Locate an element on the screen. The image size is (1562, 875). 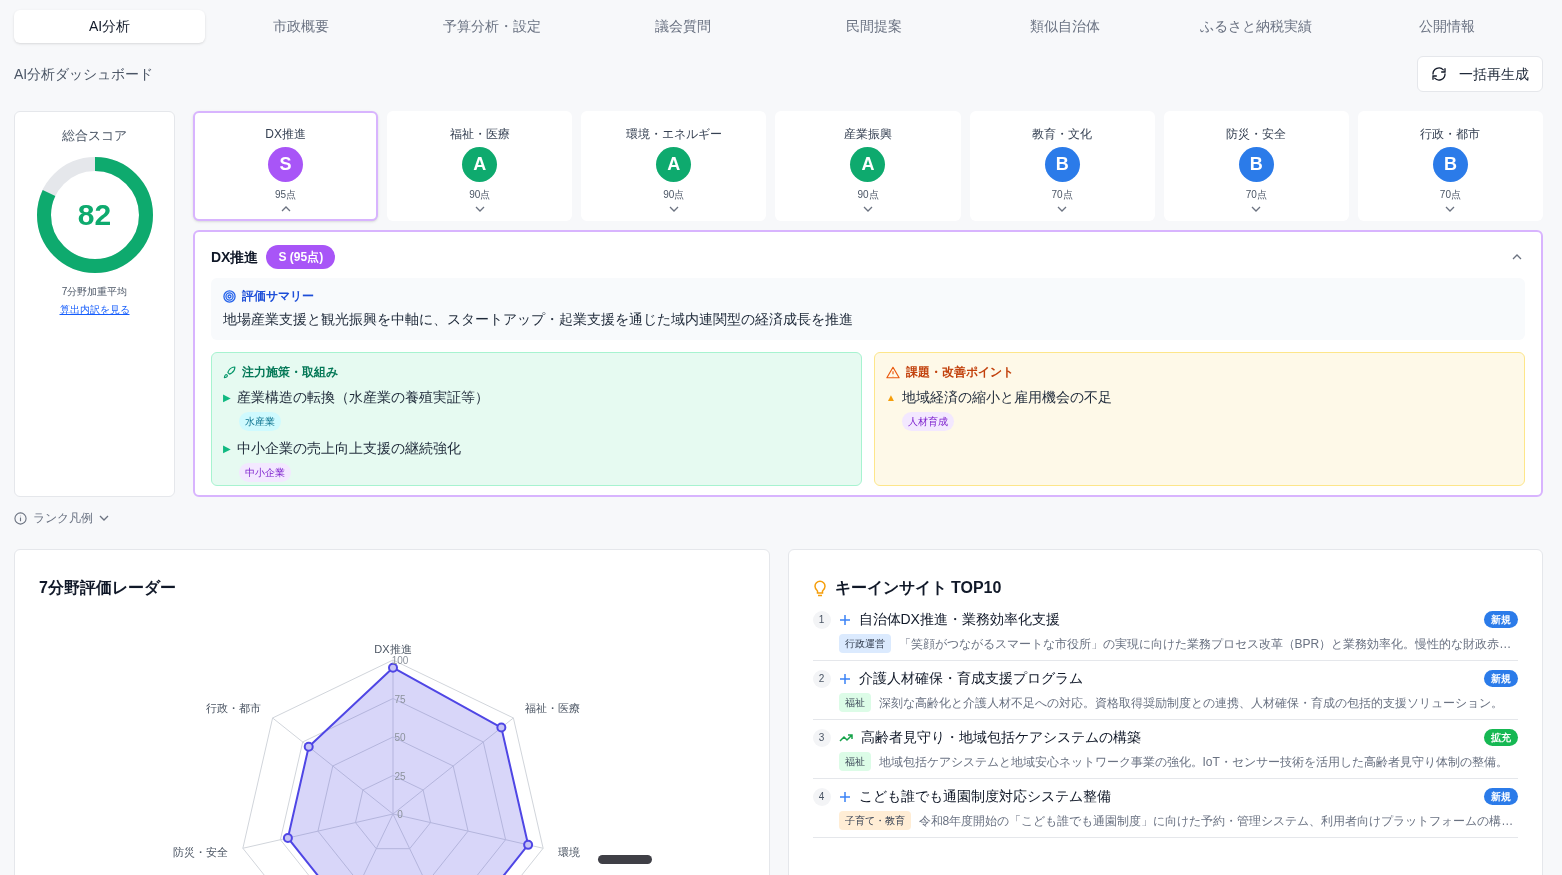
category-card: 産業振興 A 90点 is located at coordinates (868, 166).